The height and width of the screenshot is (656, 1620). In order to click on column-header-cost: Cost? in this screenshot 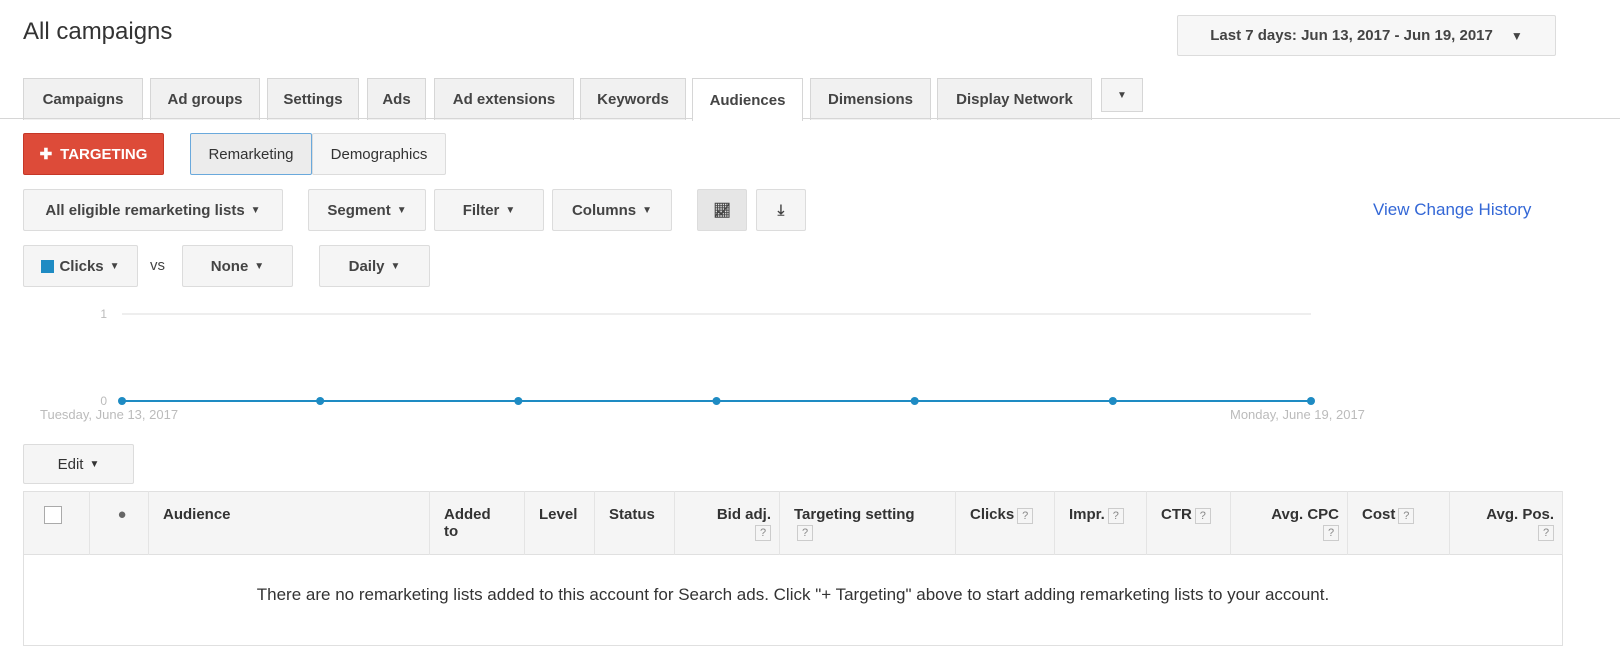, I will do `click(1398, 523)`.